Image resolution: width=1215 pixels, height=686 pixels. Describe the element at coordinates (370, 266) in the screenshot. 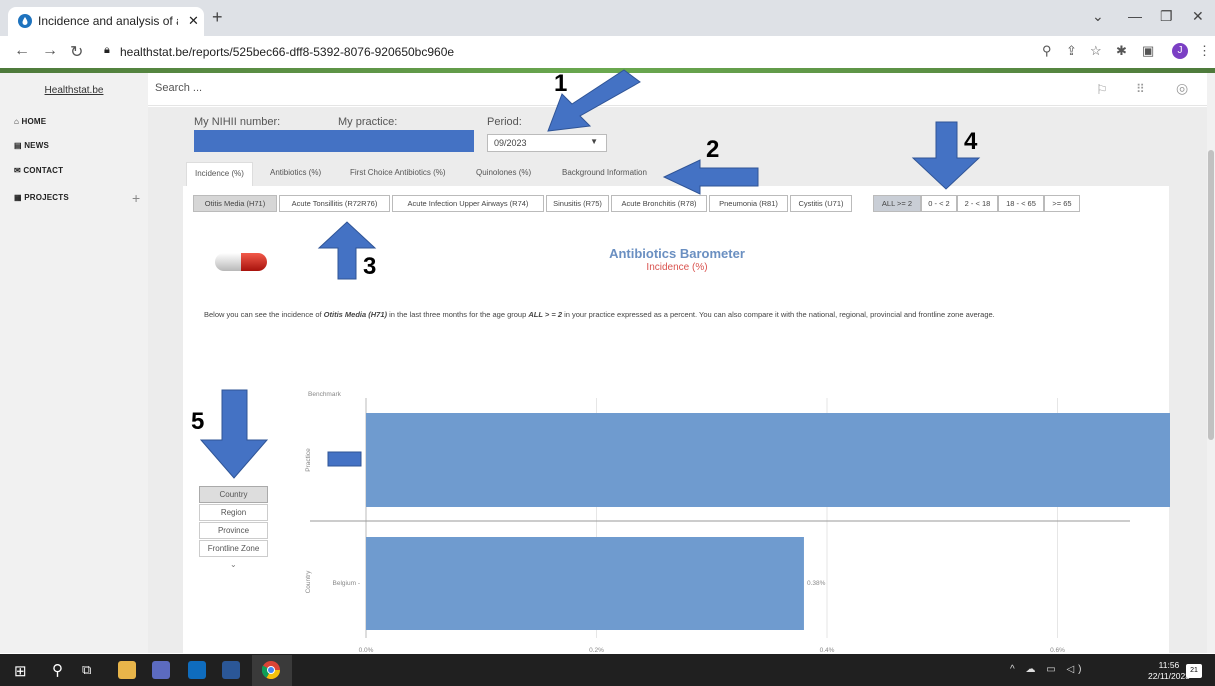

I see `annotation-3: 3` at that location.